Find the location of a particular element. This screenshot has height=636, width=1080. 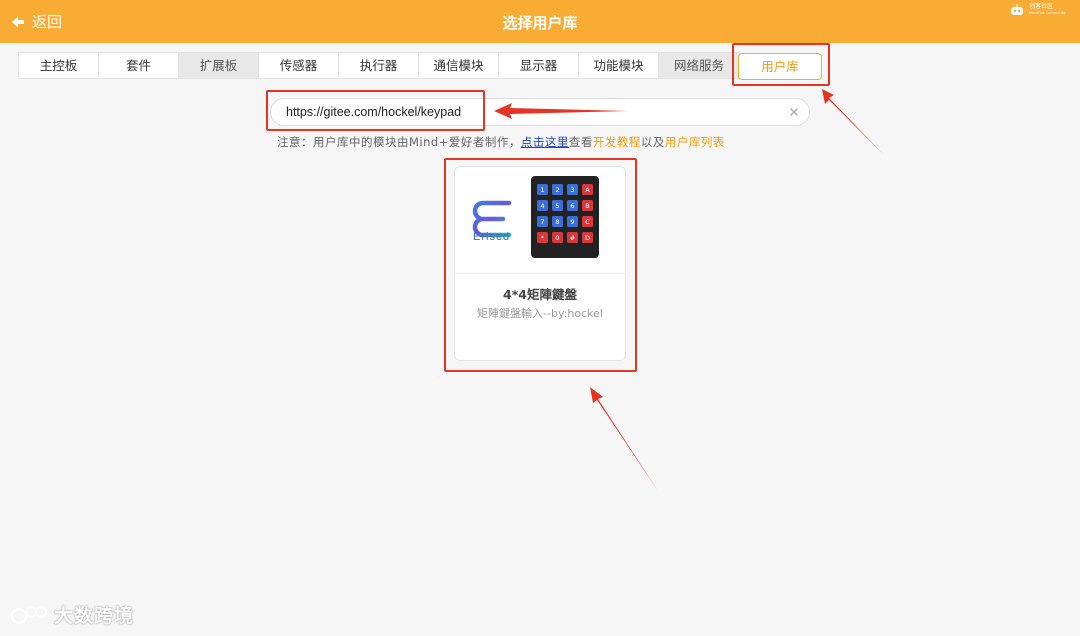

notice-text: 注意：用户库中的模块由Mind+爱好者制作，点击这里查看开发教程以及用户库列表 is located at coordinates (501, 142).